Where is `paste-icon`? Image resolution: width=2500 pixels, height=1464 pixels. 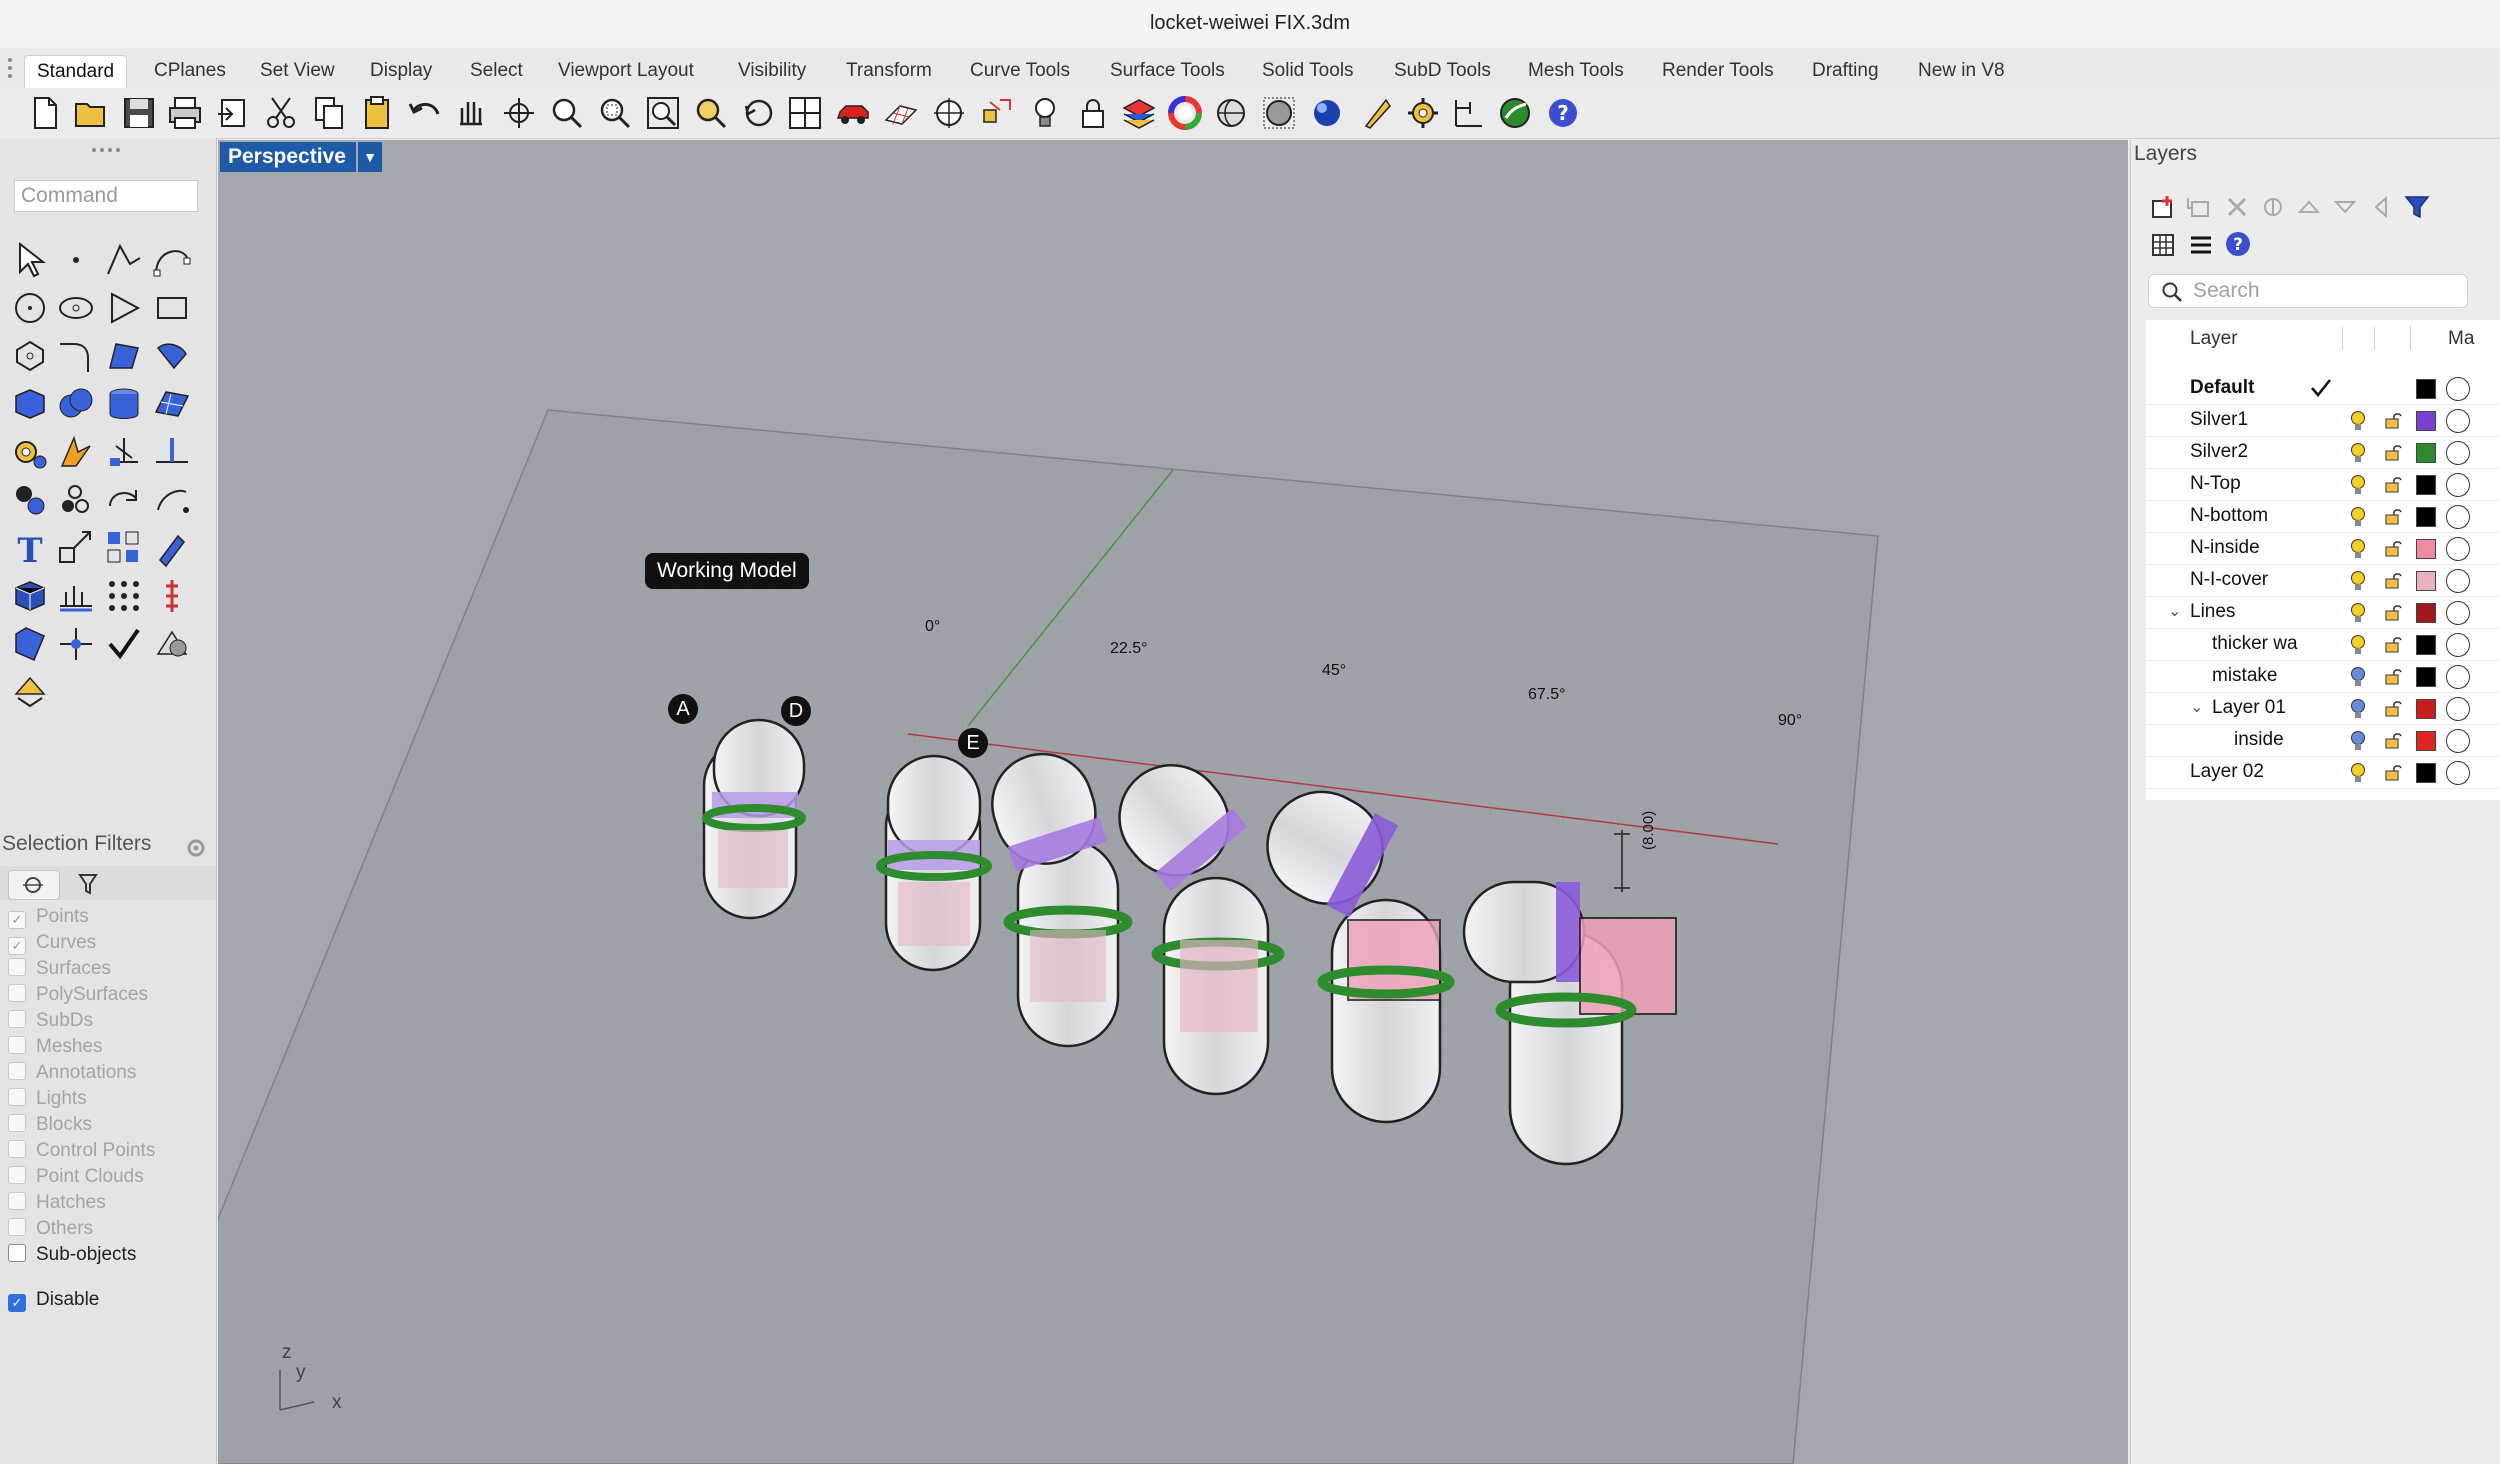
paste-icon is located at coordinates (377, 113).